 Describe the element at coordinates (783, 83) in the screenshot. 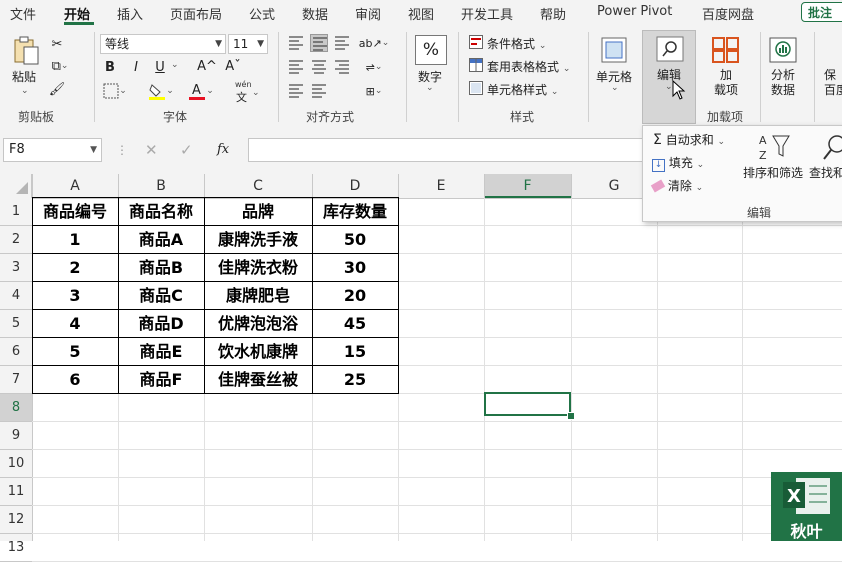

I see `analyze-data-button: 分析 数据` at that location.